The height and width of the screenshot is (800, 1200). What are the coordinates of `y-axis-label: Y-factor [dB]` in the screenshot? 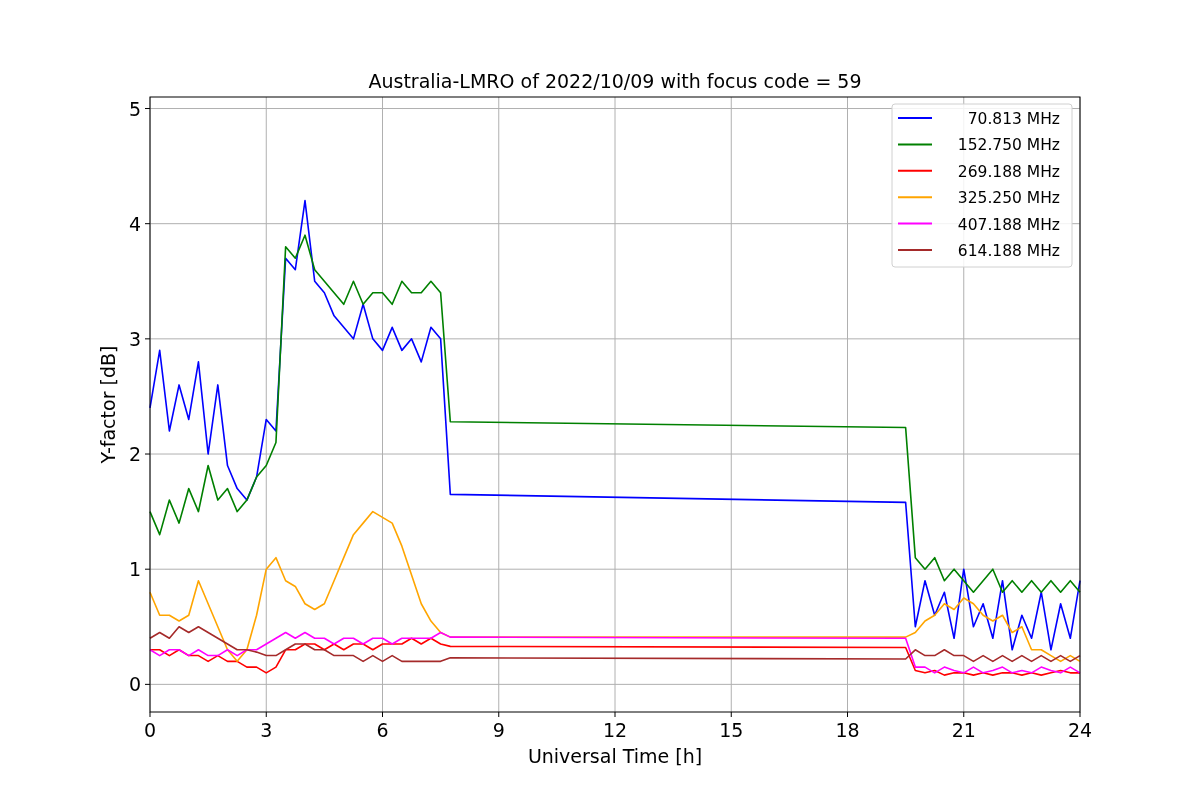 It's located at (108, 404).